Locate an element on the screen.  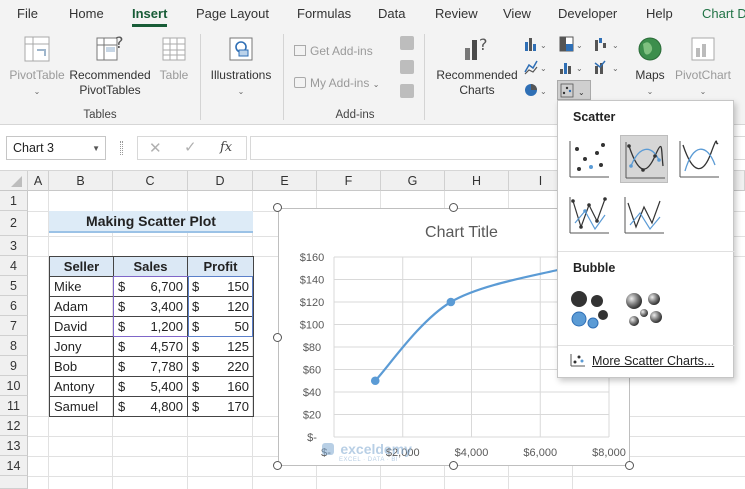
column-header-f: F is located at coordinates (349, 181).